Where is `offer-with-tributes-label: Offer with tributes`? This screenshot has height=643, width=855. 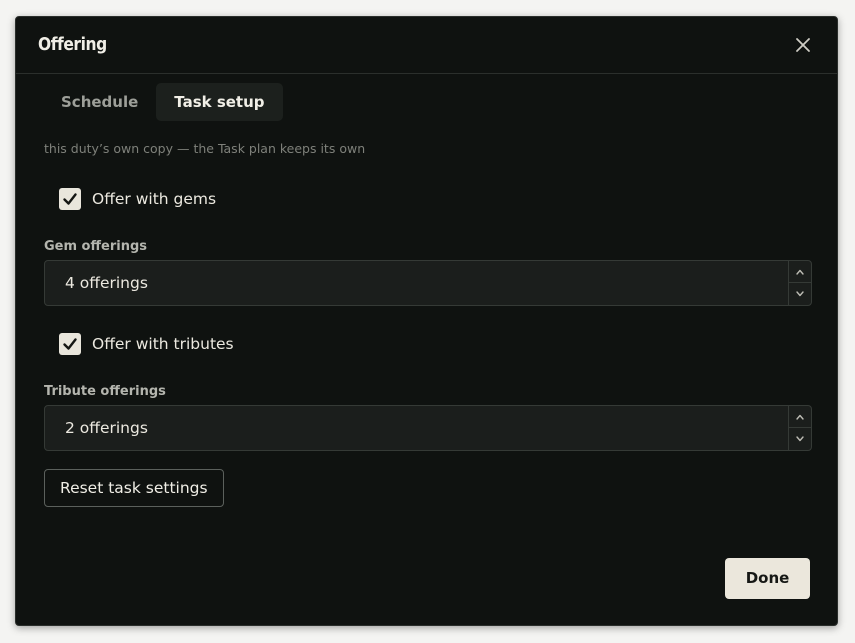
offer-with-tributes-label: Offer with tributes is located at coordinates (163, 344).